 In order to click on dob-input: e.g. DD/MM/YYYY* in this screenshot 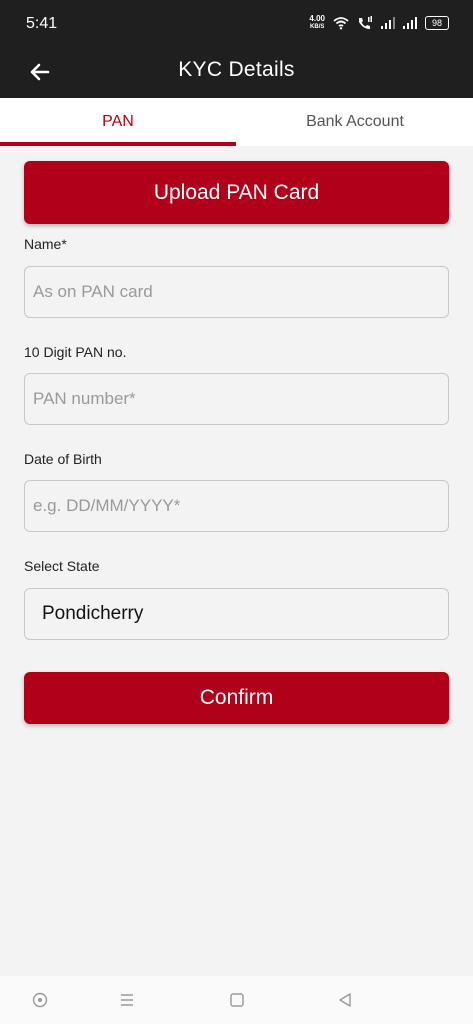, I will do `click(236, 506)`.